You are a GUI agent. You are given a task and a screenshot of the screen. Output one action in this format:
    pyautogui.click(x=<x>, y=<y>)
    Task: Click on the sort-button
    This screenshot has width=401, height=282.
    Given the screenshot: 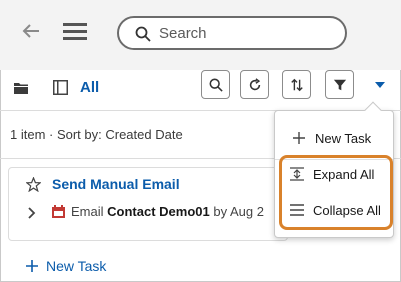 What is the action you would take?
    pyautogui.click(x=296, y=84)
    